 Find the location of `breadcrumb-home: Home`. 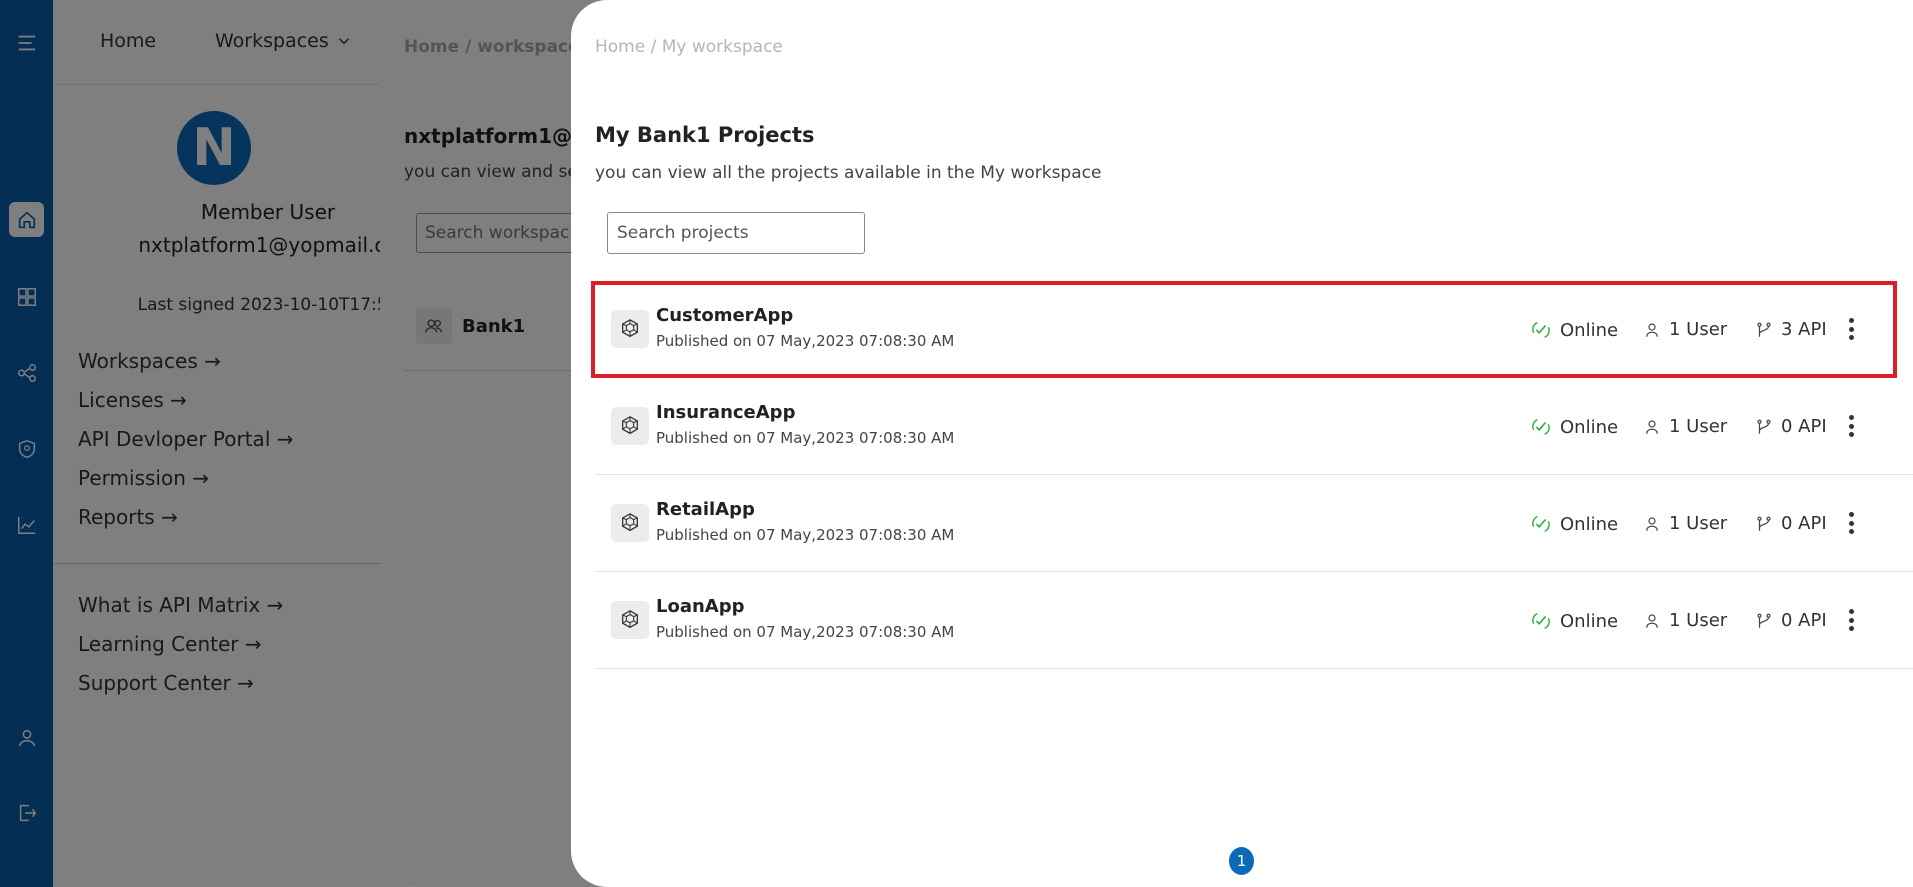

breadcrumb-home: Home is located at coordinates (620, 47).